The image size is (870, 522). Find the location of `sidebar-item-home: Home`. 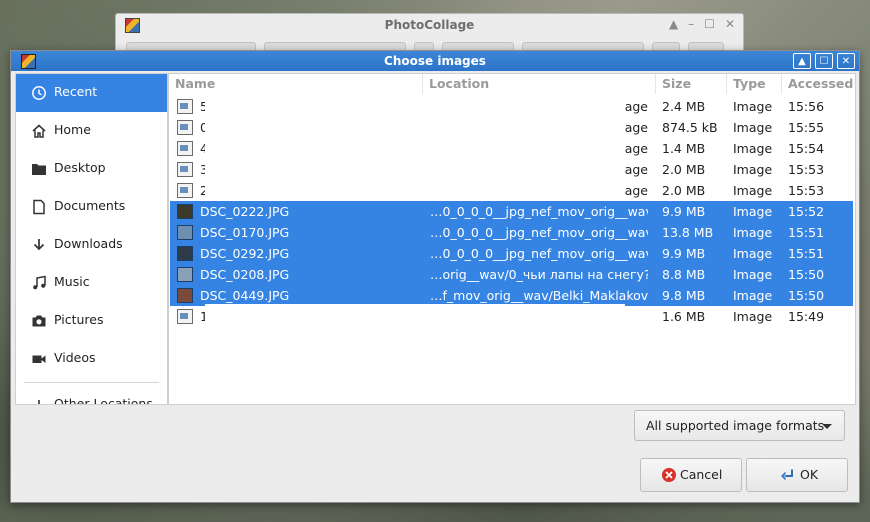

sidebar-item-home: Home is located at coordinates (91, 131).